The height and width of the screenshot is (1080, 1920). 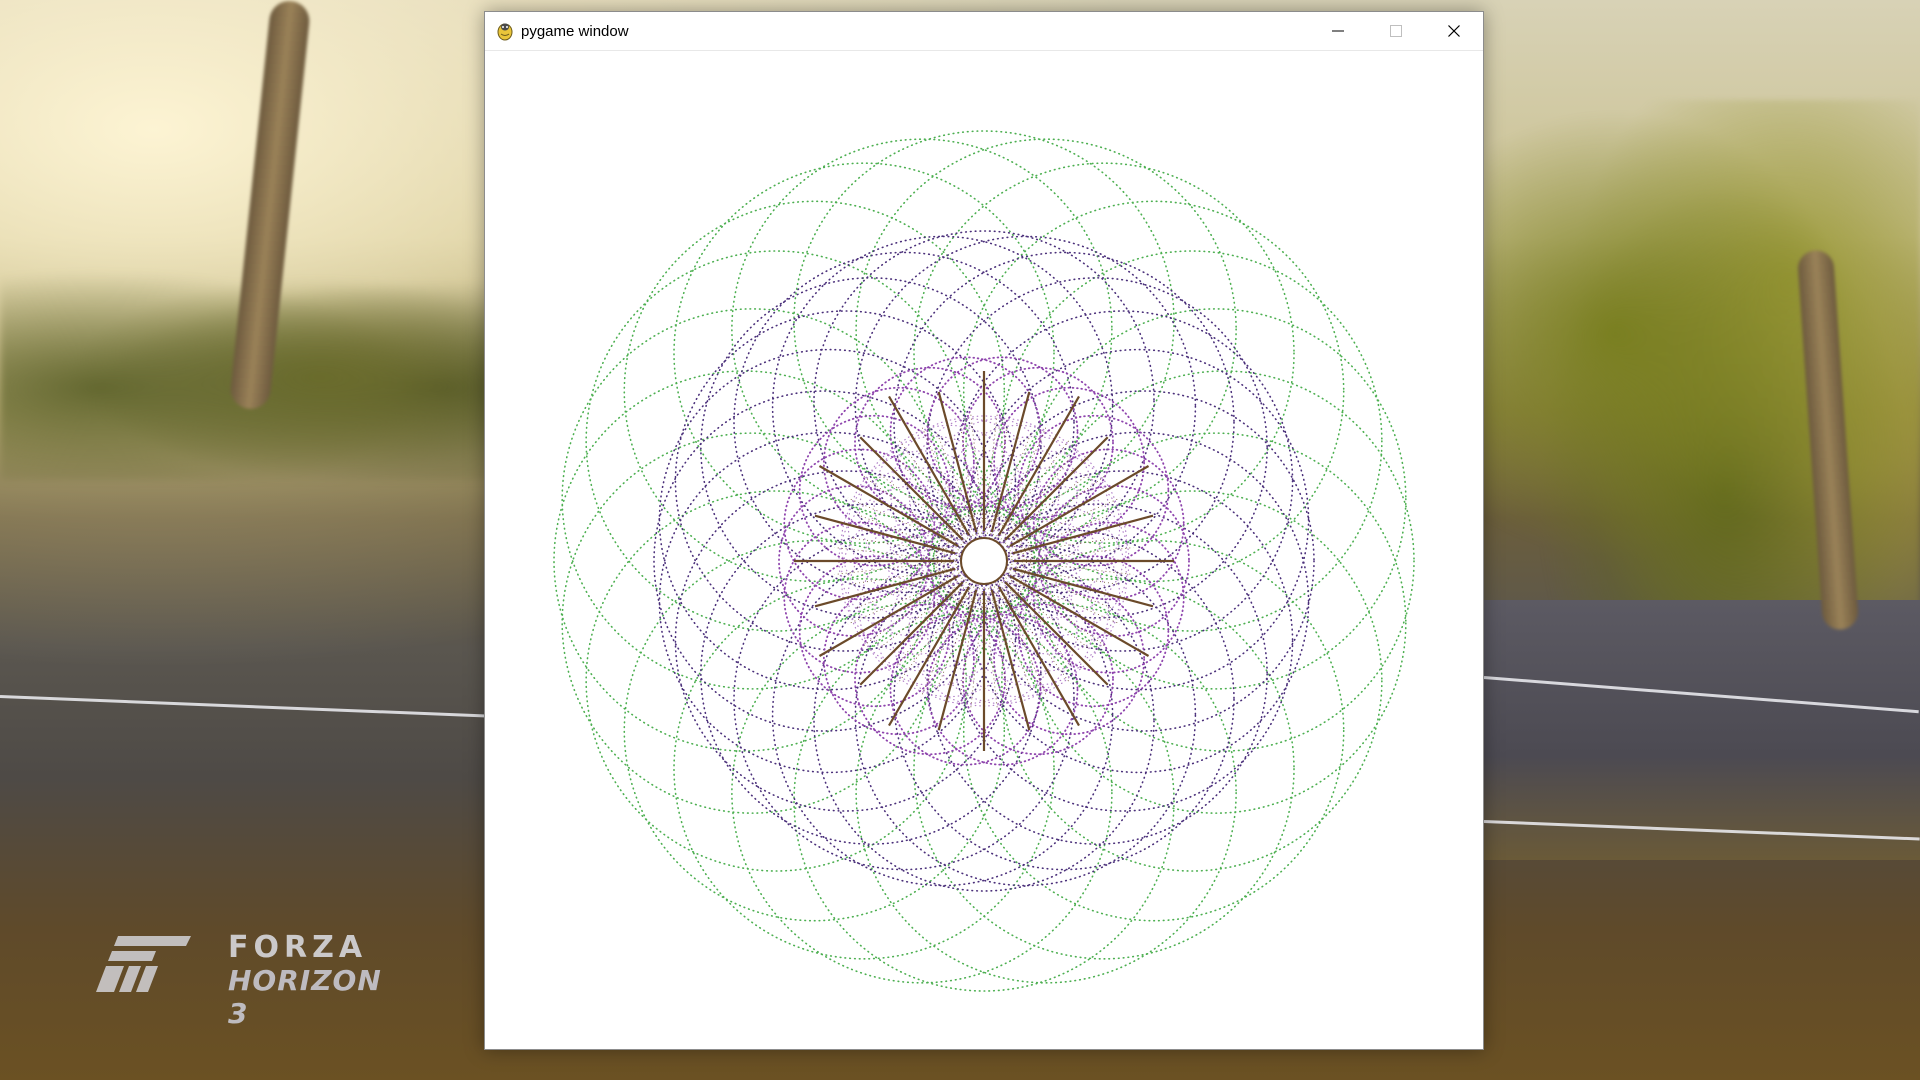 I want to click on wallpaper-road, so click(x=1702, y=730).